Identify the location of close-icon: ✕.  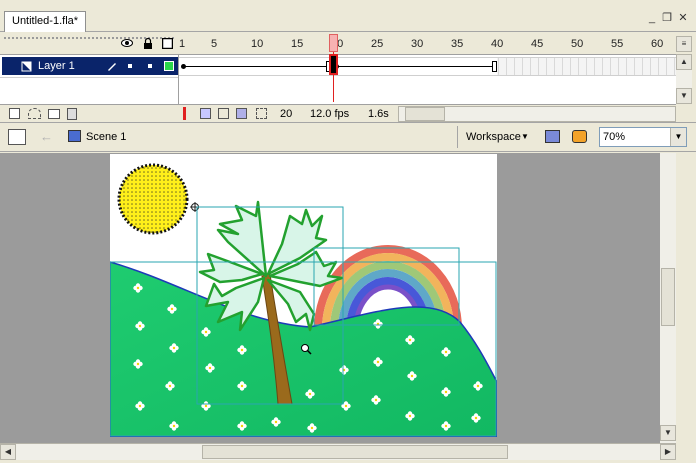
(683, 18).